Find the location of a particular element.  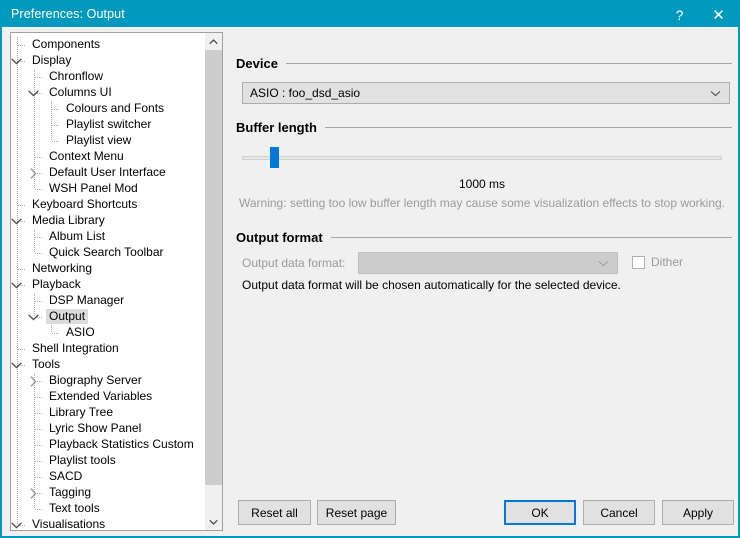

tree-item-playlist-switcher: Playlist switcher is located at coordinates (108, 125).